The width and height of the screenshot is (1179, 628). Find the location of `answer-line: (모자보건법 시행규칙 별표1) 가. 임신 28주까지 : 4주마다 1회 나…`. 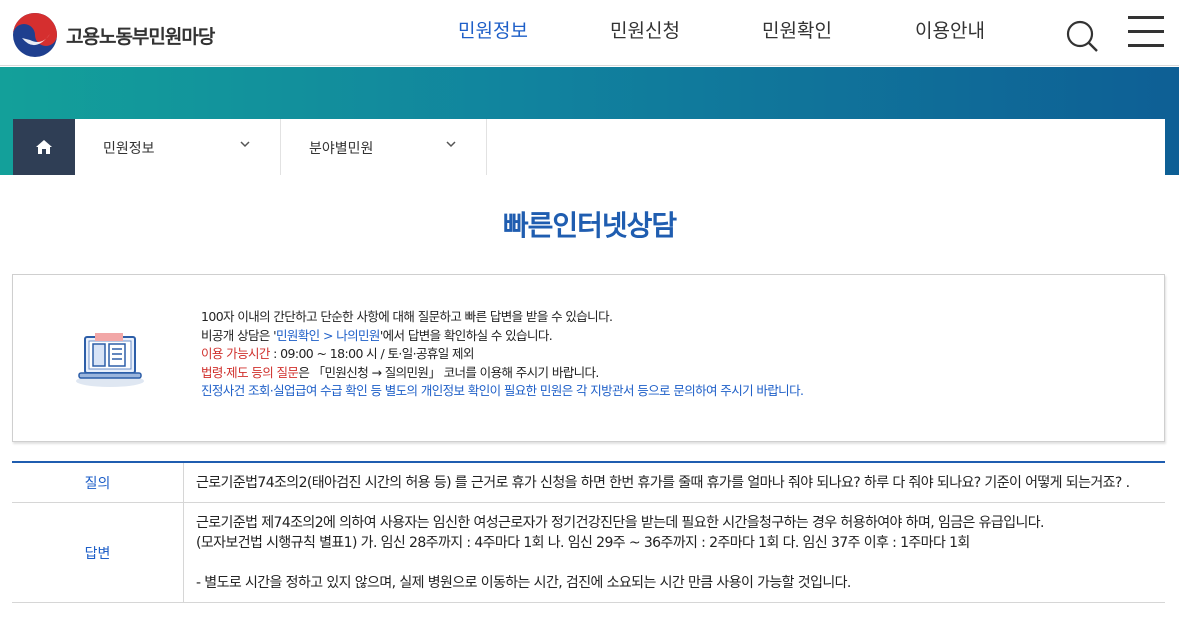

answer-line: (모자보건법 시행규칙 별표1) 가. 임신 28주까지 : 4주마다 1회 나… is located at coordinates (583, 543).